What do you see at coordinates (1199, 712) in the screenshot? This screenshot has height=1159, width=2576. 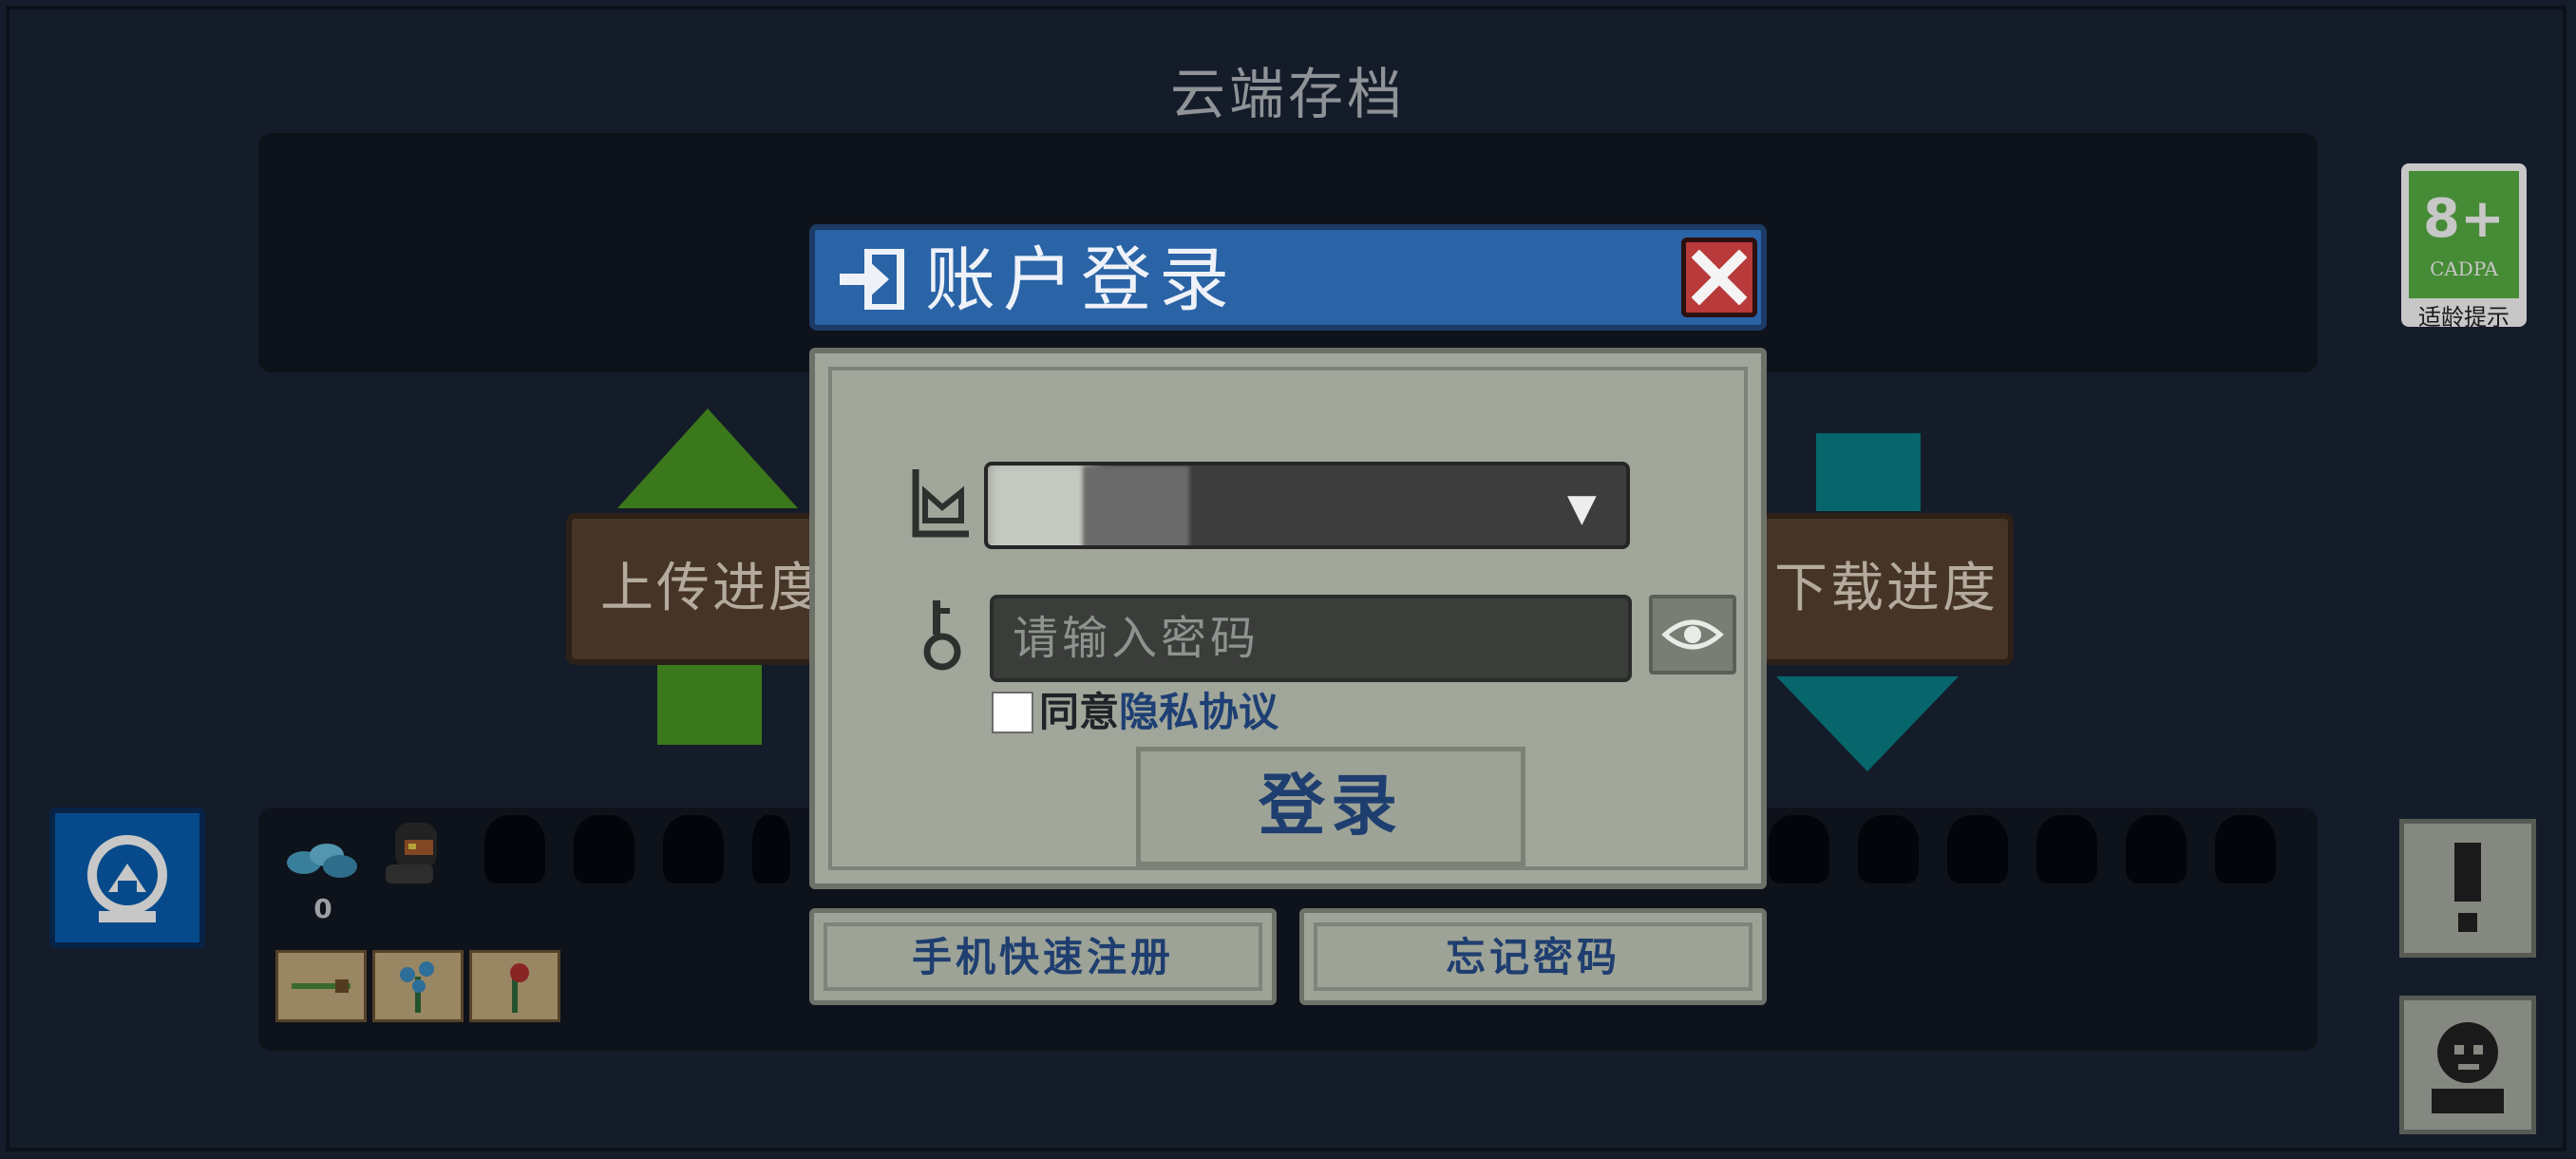 I see `privacy-policy-link: 隐私协议` at bounding box center [1199, 712].